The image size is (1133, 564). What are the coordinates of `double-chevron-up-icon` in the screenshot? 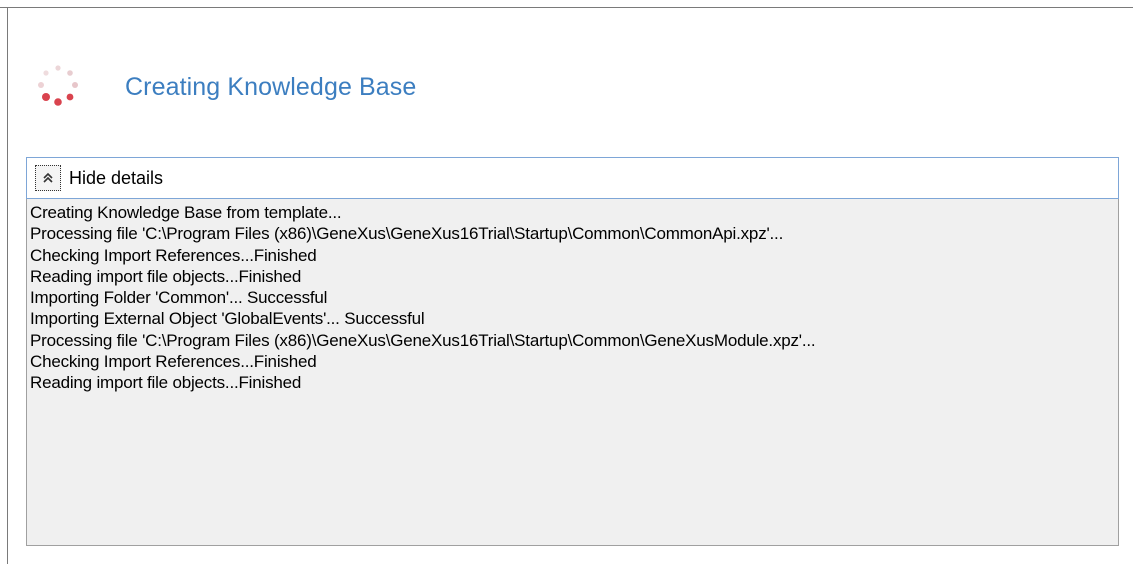 It's located at (48, 177).